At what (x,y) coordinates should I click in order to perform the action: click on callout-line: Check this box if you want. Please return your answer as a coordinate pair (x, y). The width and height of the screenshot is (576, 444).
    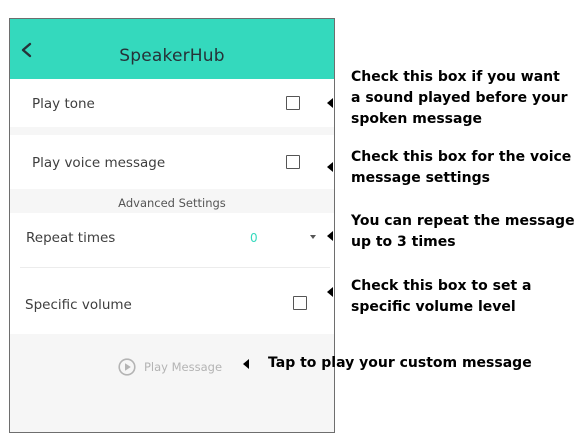
    Looking at the image, I should click on (455, 77).